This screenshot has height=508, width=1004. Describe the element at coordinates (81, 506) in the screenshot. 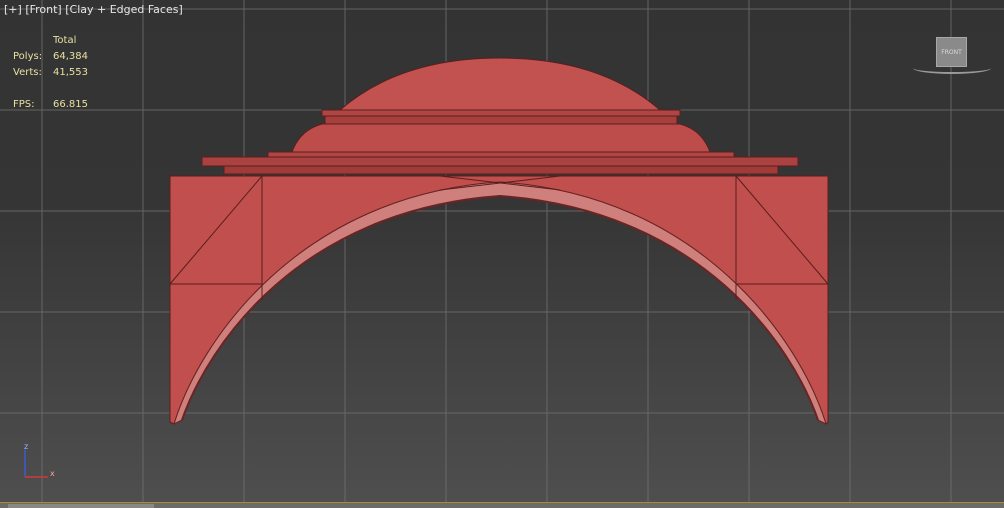

I see `time-slider-segment` at that location.